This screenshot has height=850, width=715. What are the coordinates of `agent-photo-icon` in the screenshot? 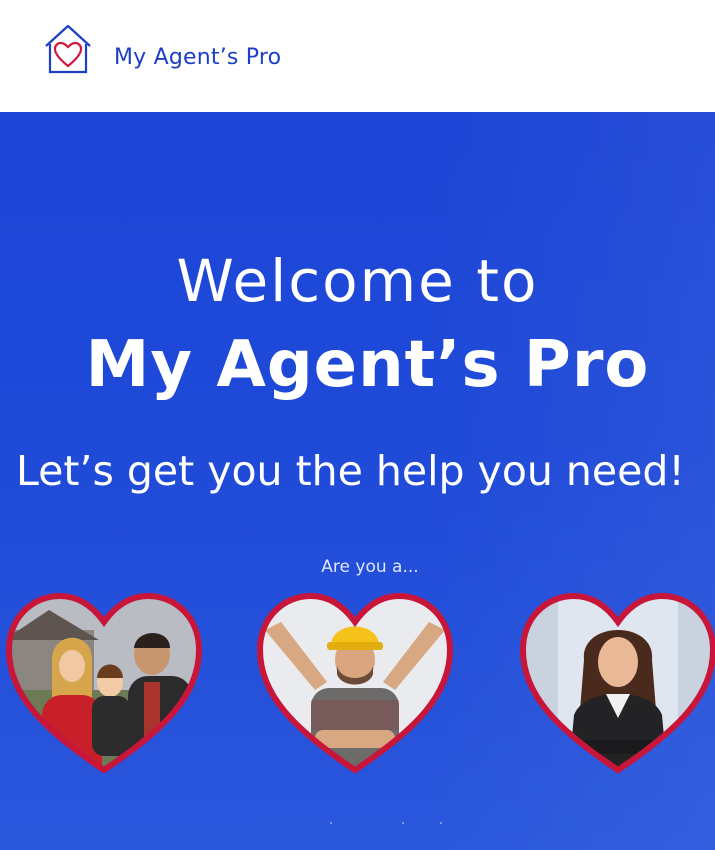 It's located at (617, 683).